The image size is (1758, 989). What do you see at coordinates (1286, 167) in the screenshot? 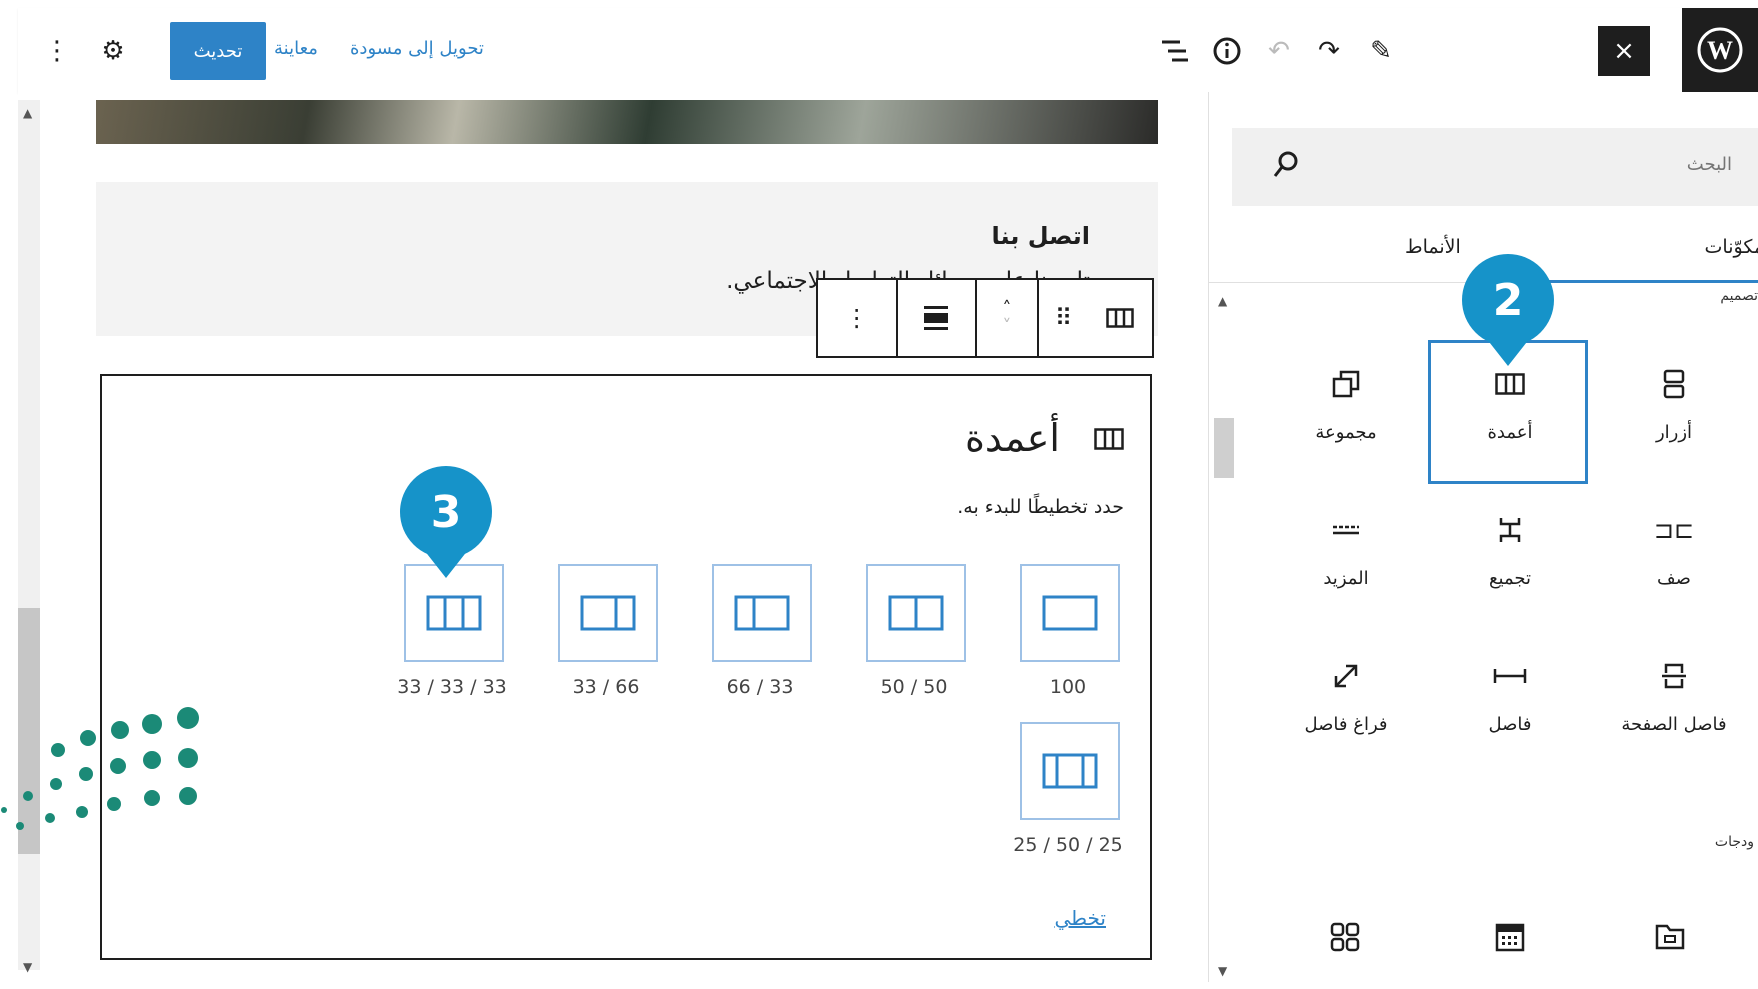
I see `search-icon` at bounding box center [1286, 167].